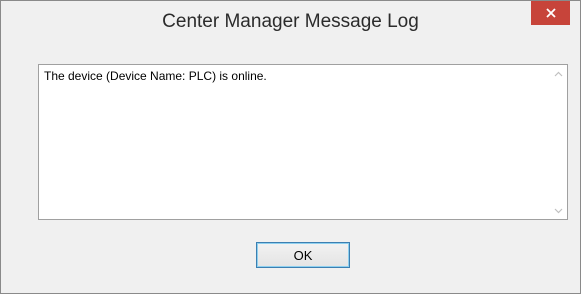  I want to click on title-bar: Center Manager Message Log, so click(290, 22).